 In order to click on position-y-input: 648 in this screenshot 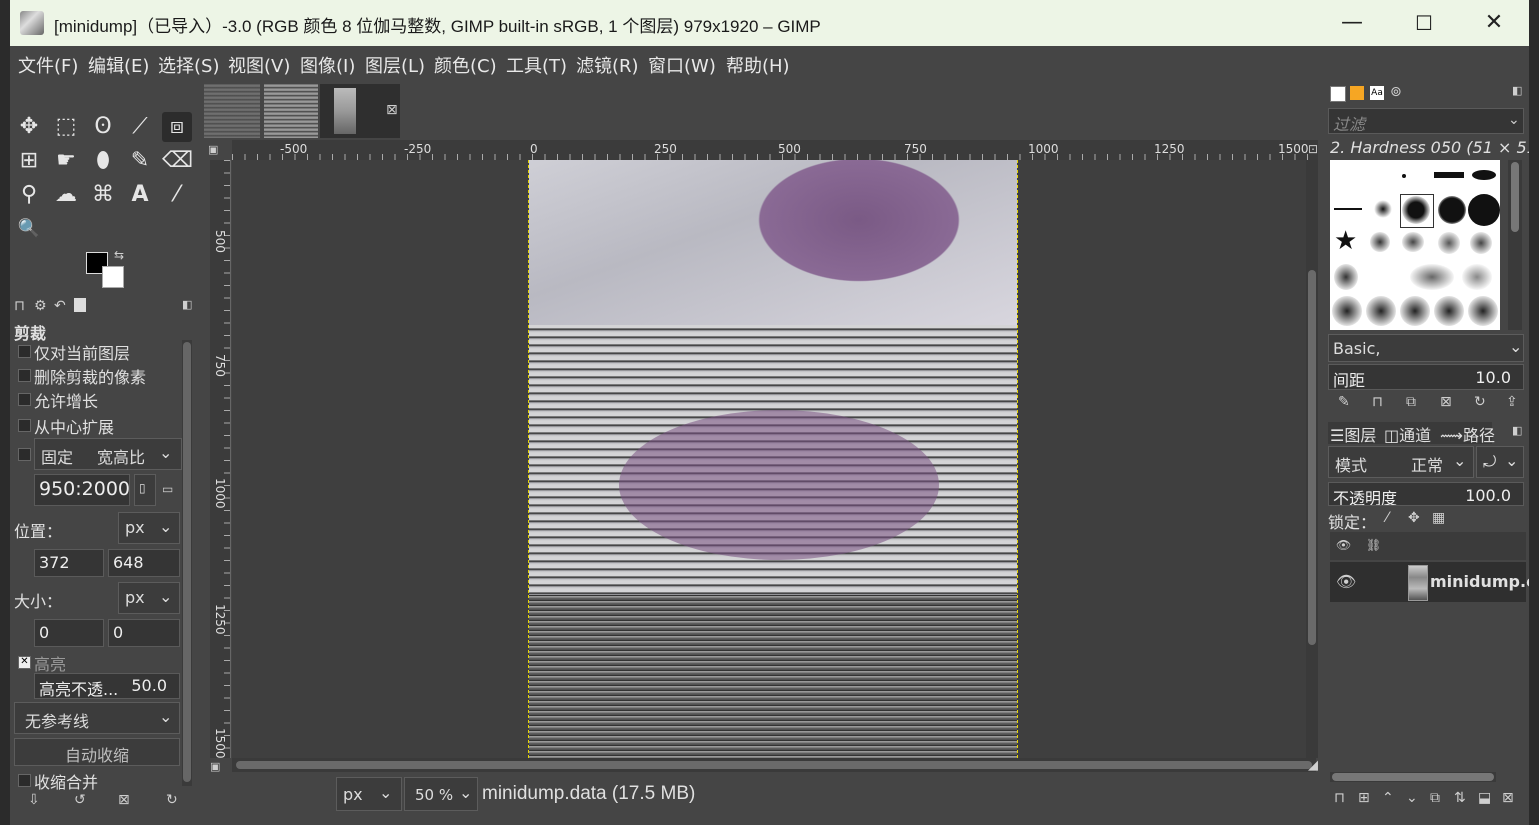, I will do `click(144, 563)`.